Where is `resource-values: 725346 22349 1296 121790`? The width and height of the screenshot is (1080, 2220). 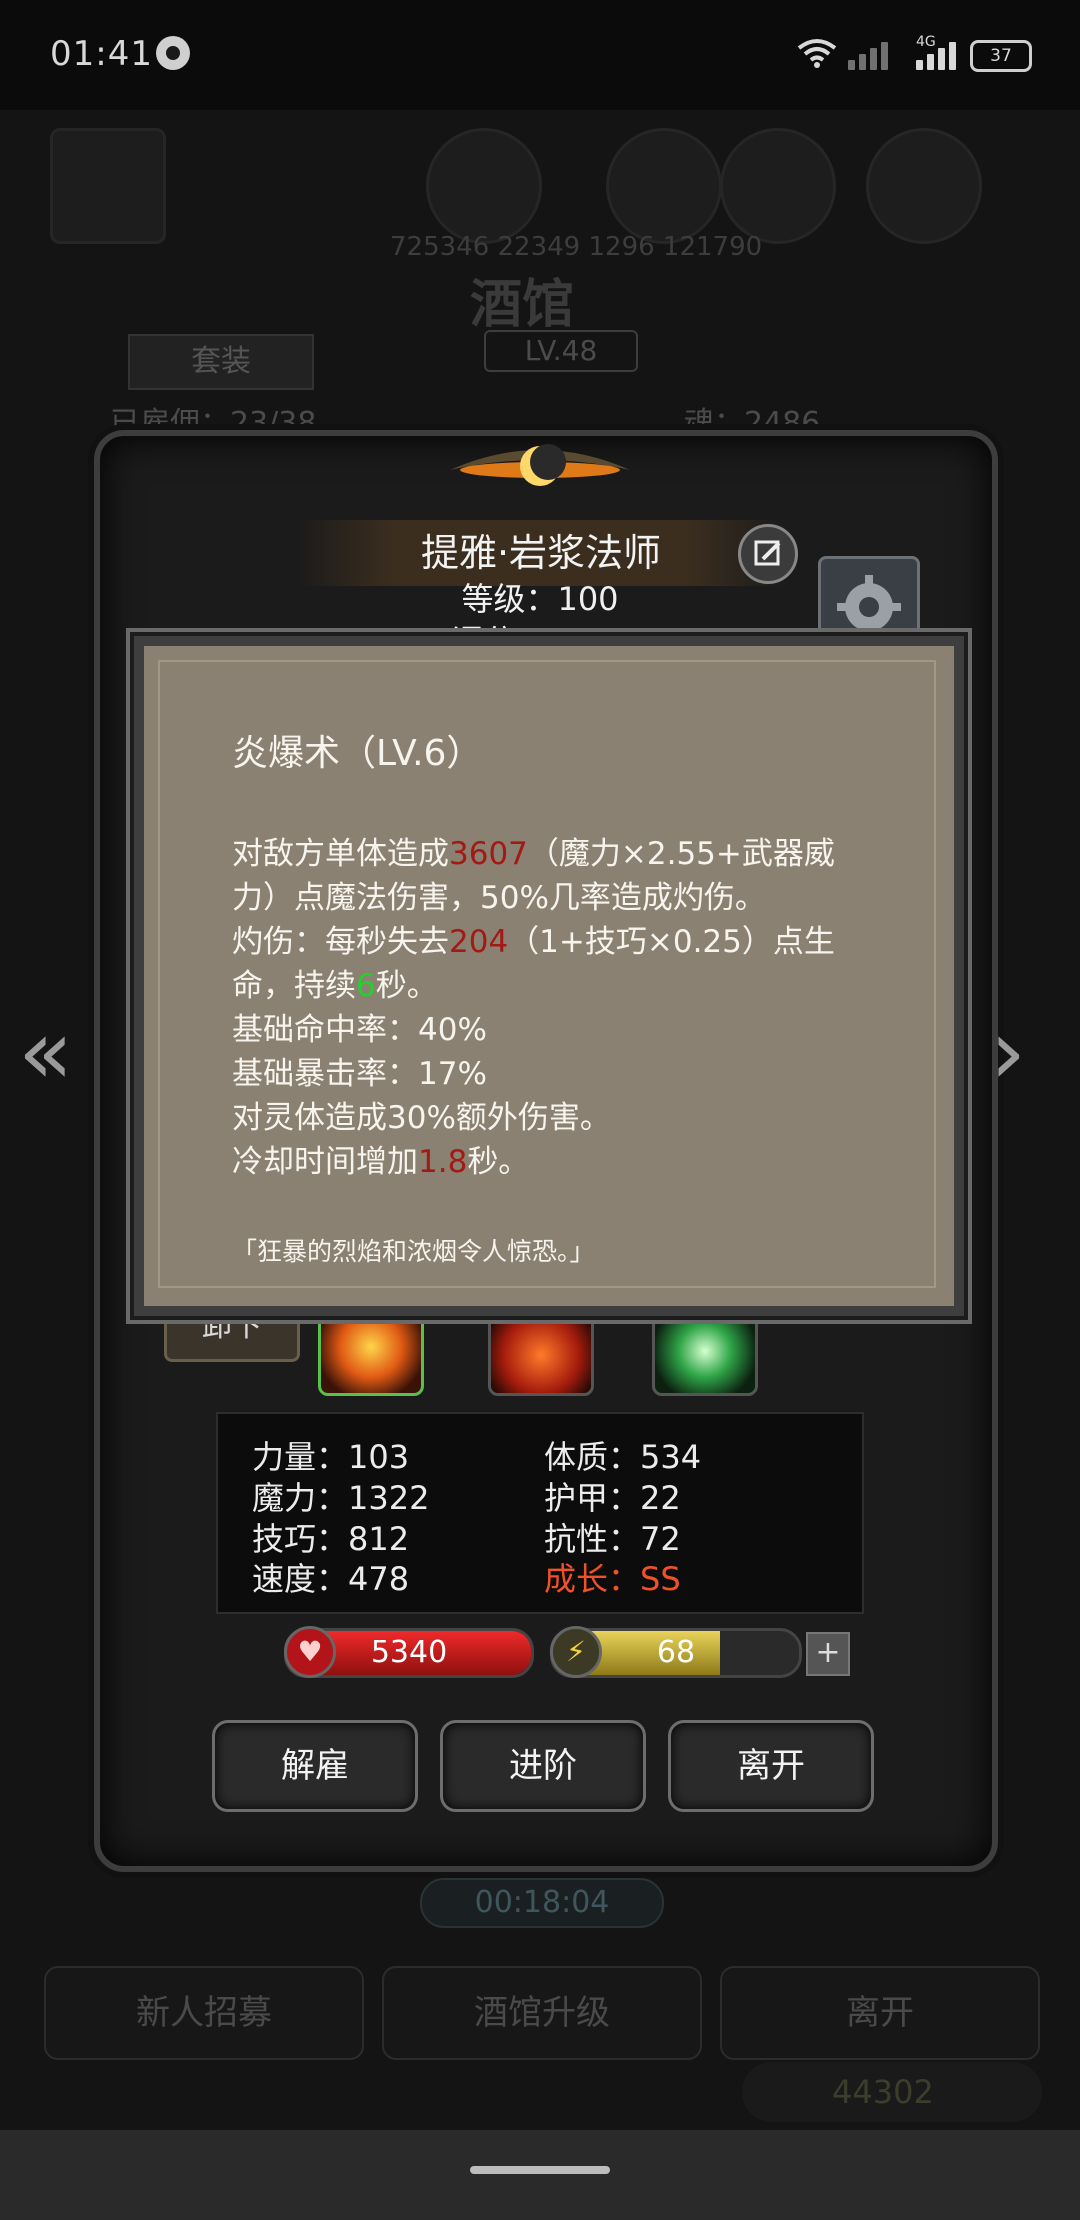
resource-values: 725346 22349 1296 121790 is located at coordinates (576, 247).